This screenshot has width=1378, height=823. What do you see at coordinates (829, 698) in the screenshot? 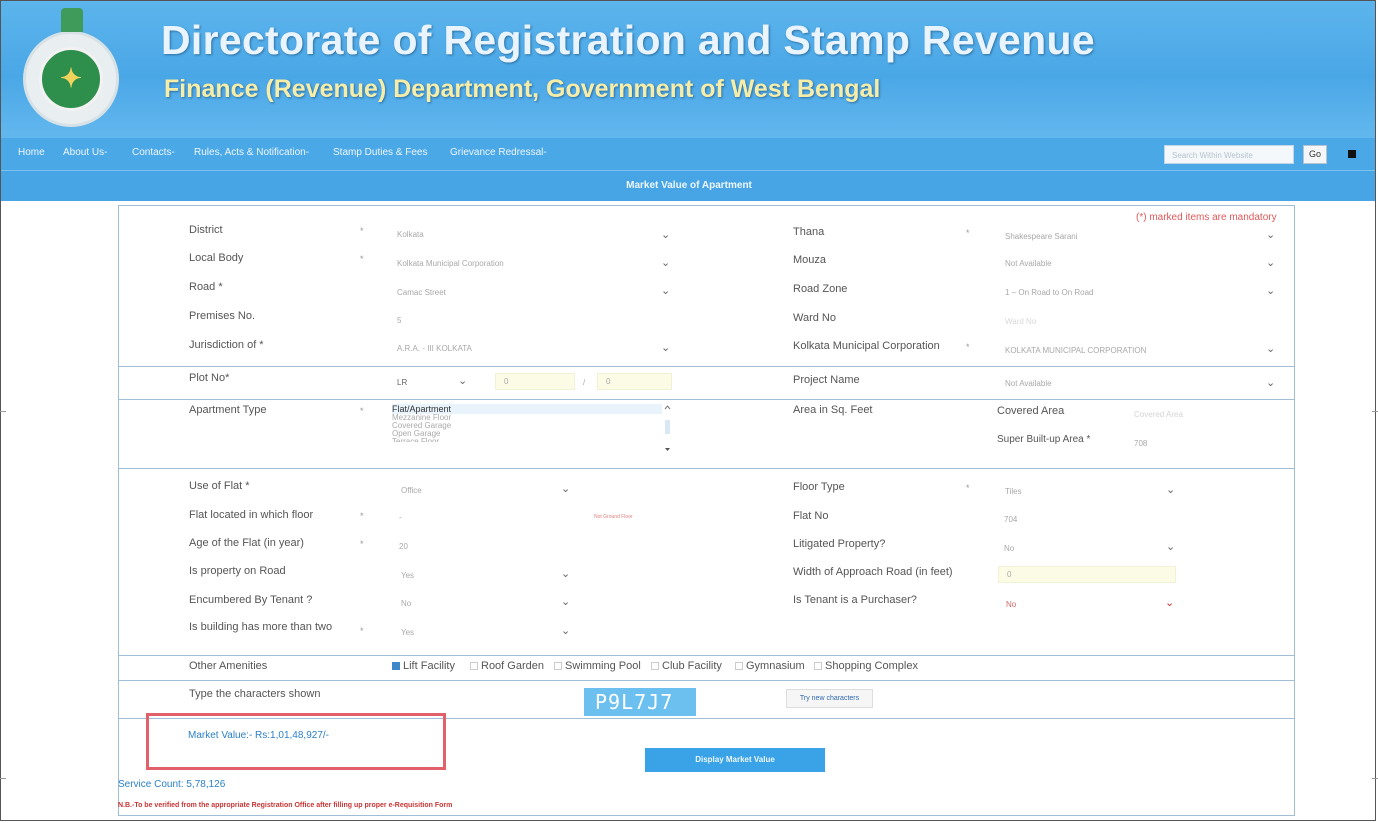
I see `try-new-characters-button: Try new characters` at bounding box center [829, 698].